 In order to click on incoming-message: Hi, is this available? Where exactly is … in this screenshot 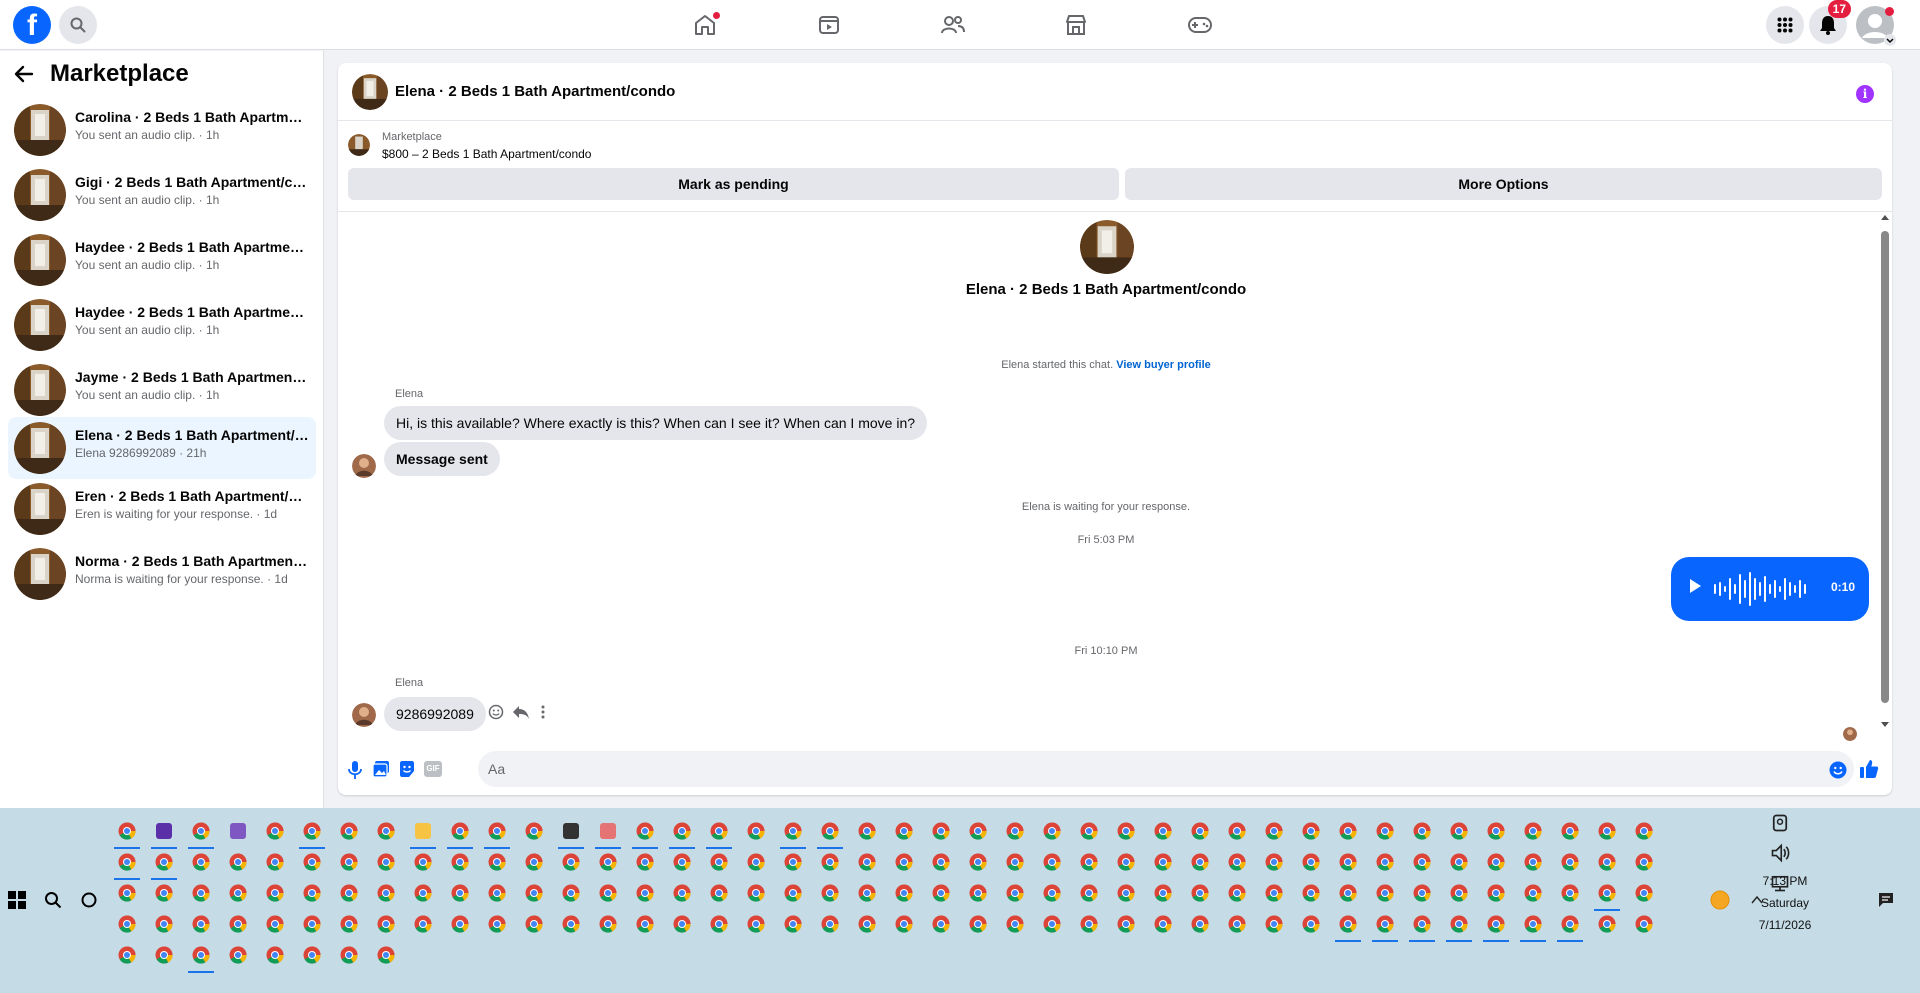, I will do `click(656, 423)`.